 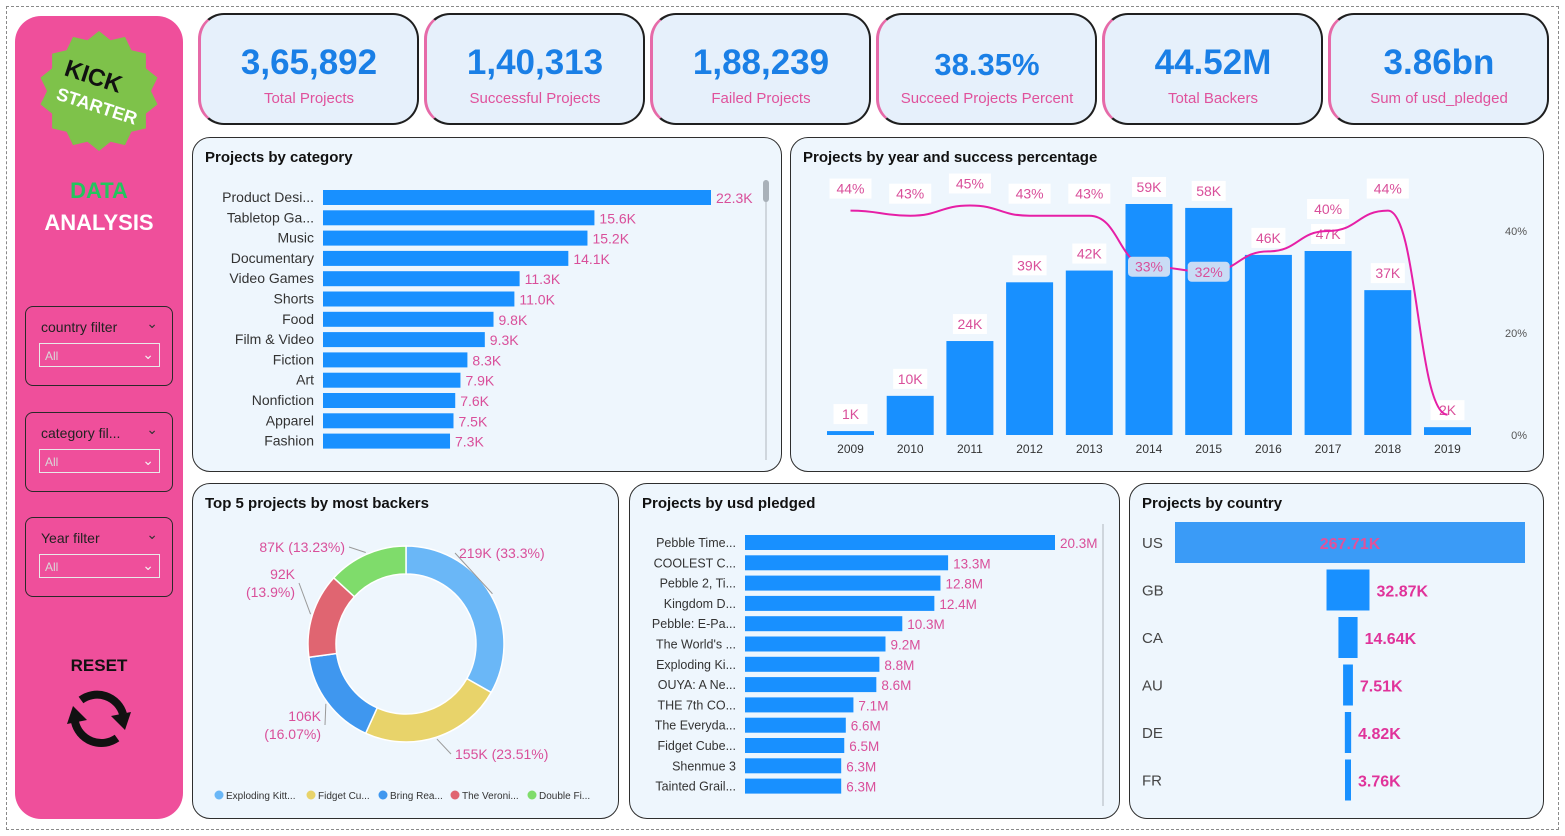 I want to click on reset-icon, so click(x=99, y=718).